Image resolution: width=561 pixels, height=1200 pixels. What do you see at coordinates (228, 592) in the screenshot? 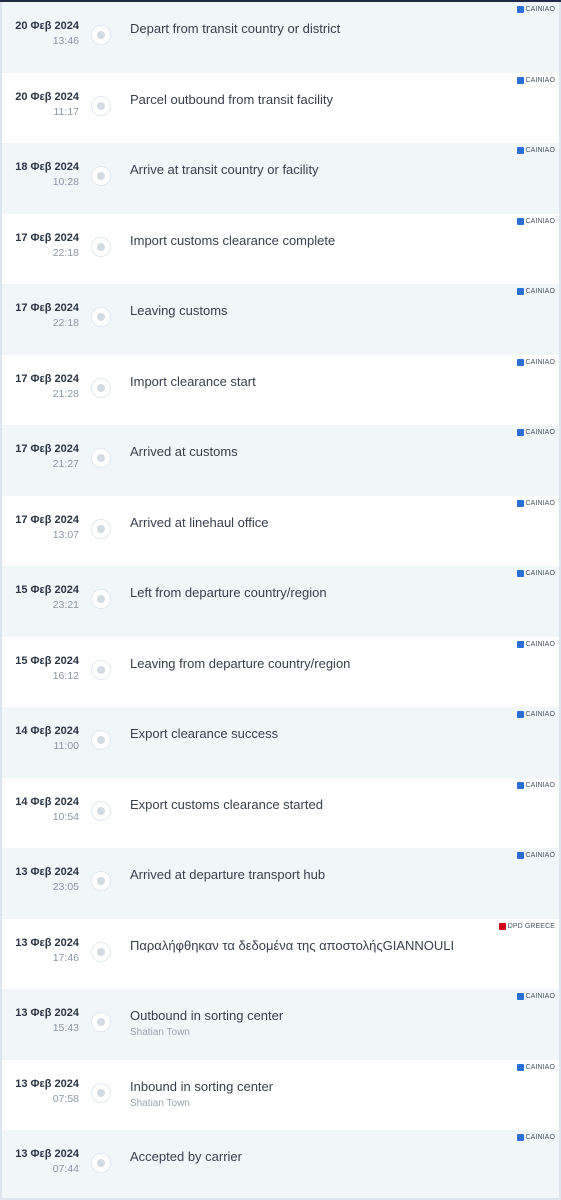
I see `event-status: Left from departure country/region` at bounding box center [228, 592].